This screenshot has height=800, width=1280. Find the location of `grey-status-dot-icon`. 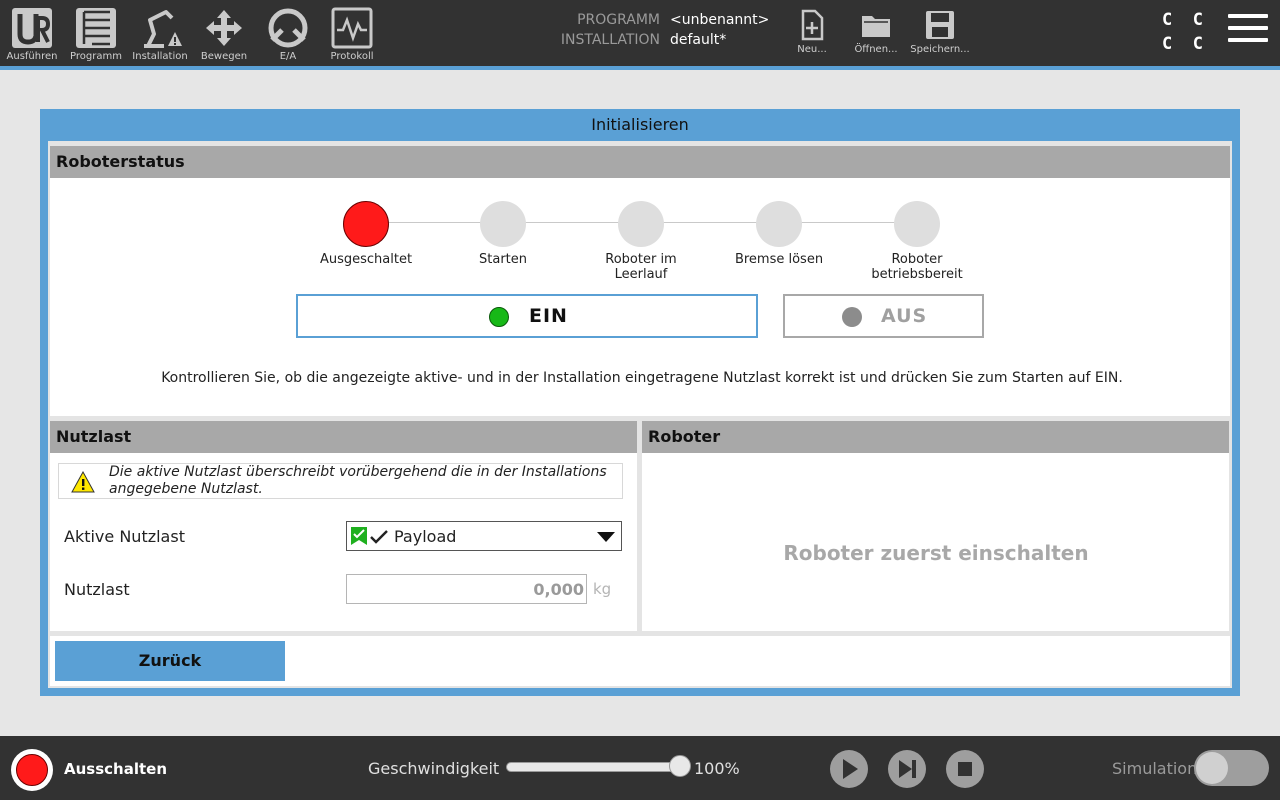

grey-status-dot-icon is located at coordinates (852, 317).